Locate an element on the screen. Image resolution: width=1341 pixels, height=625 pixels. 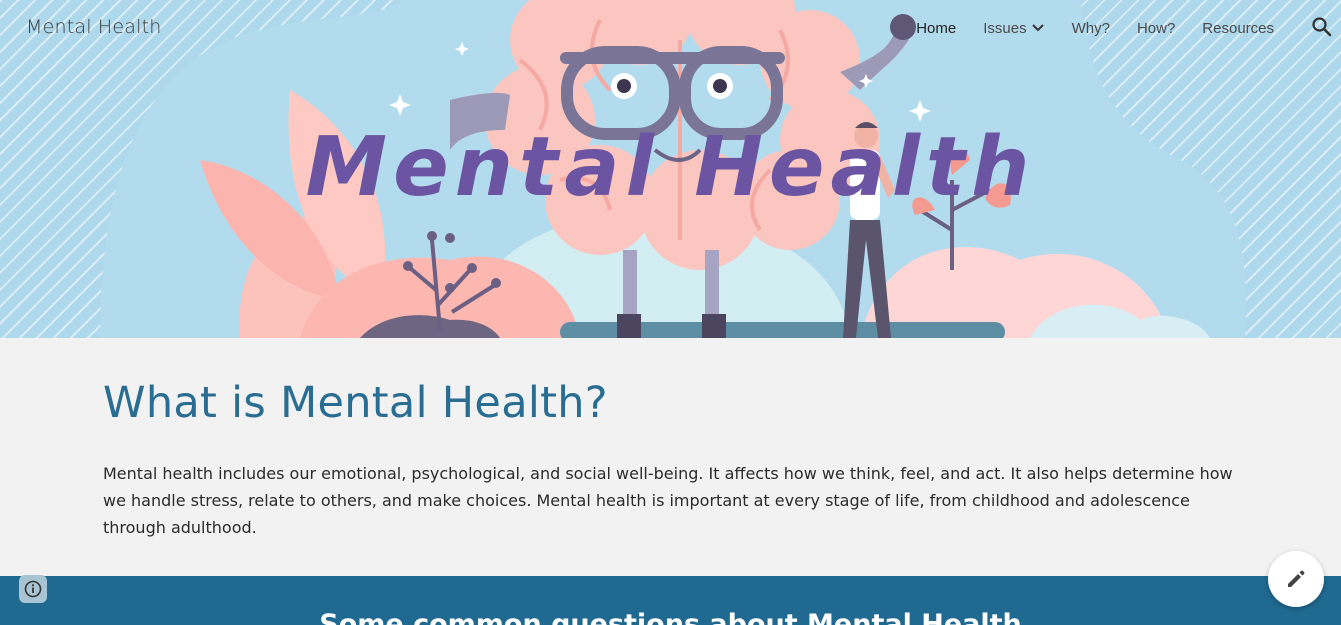
chevron-down-icon is located at coordinates (1038, 28).